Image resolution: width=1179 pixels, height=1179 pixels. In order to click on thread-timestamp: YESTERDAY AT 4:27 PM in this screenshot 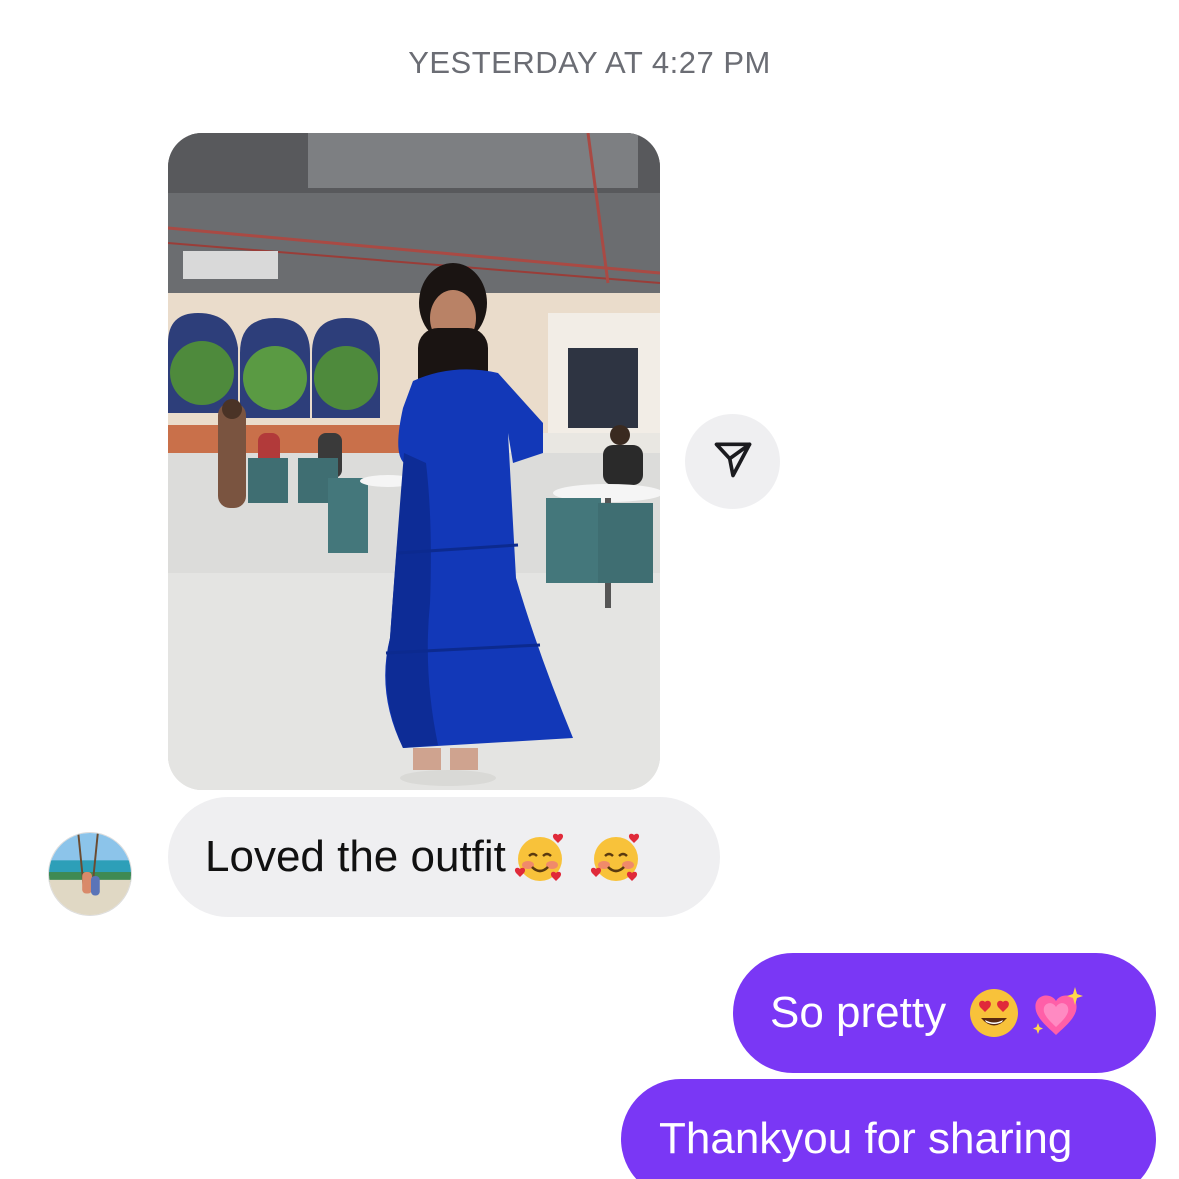, I will do `click(589, 62)`.